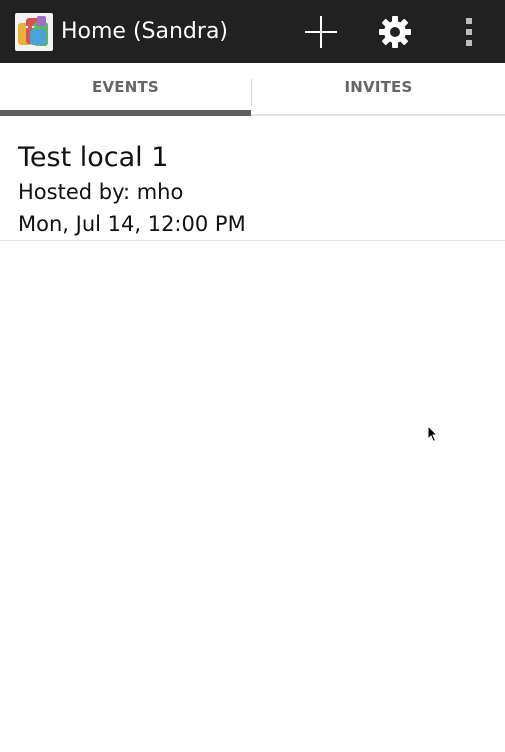 The height and width of the screenshot is (752, 505). I want to click on overflow-menu-icon, so click(469, 31).